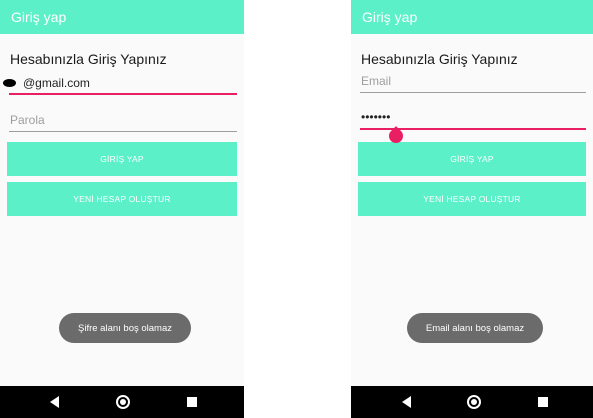 This screenshot has height=418, width=593. I want to click on toast-message: Şifre alanı boş olamaz, so click(125, 328).